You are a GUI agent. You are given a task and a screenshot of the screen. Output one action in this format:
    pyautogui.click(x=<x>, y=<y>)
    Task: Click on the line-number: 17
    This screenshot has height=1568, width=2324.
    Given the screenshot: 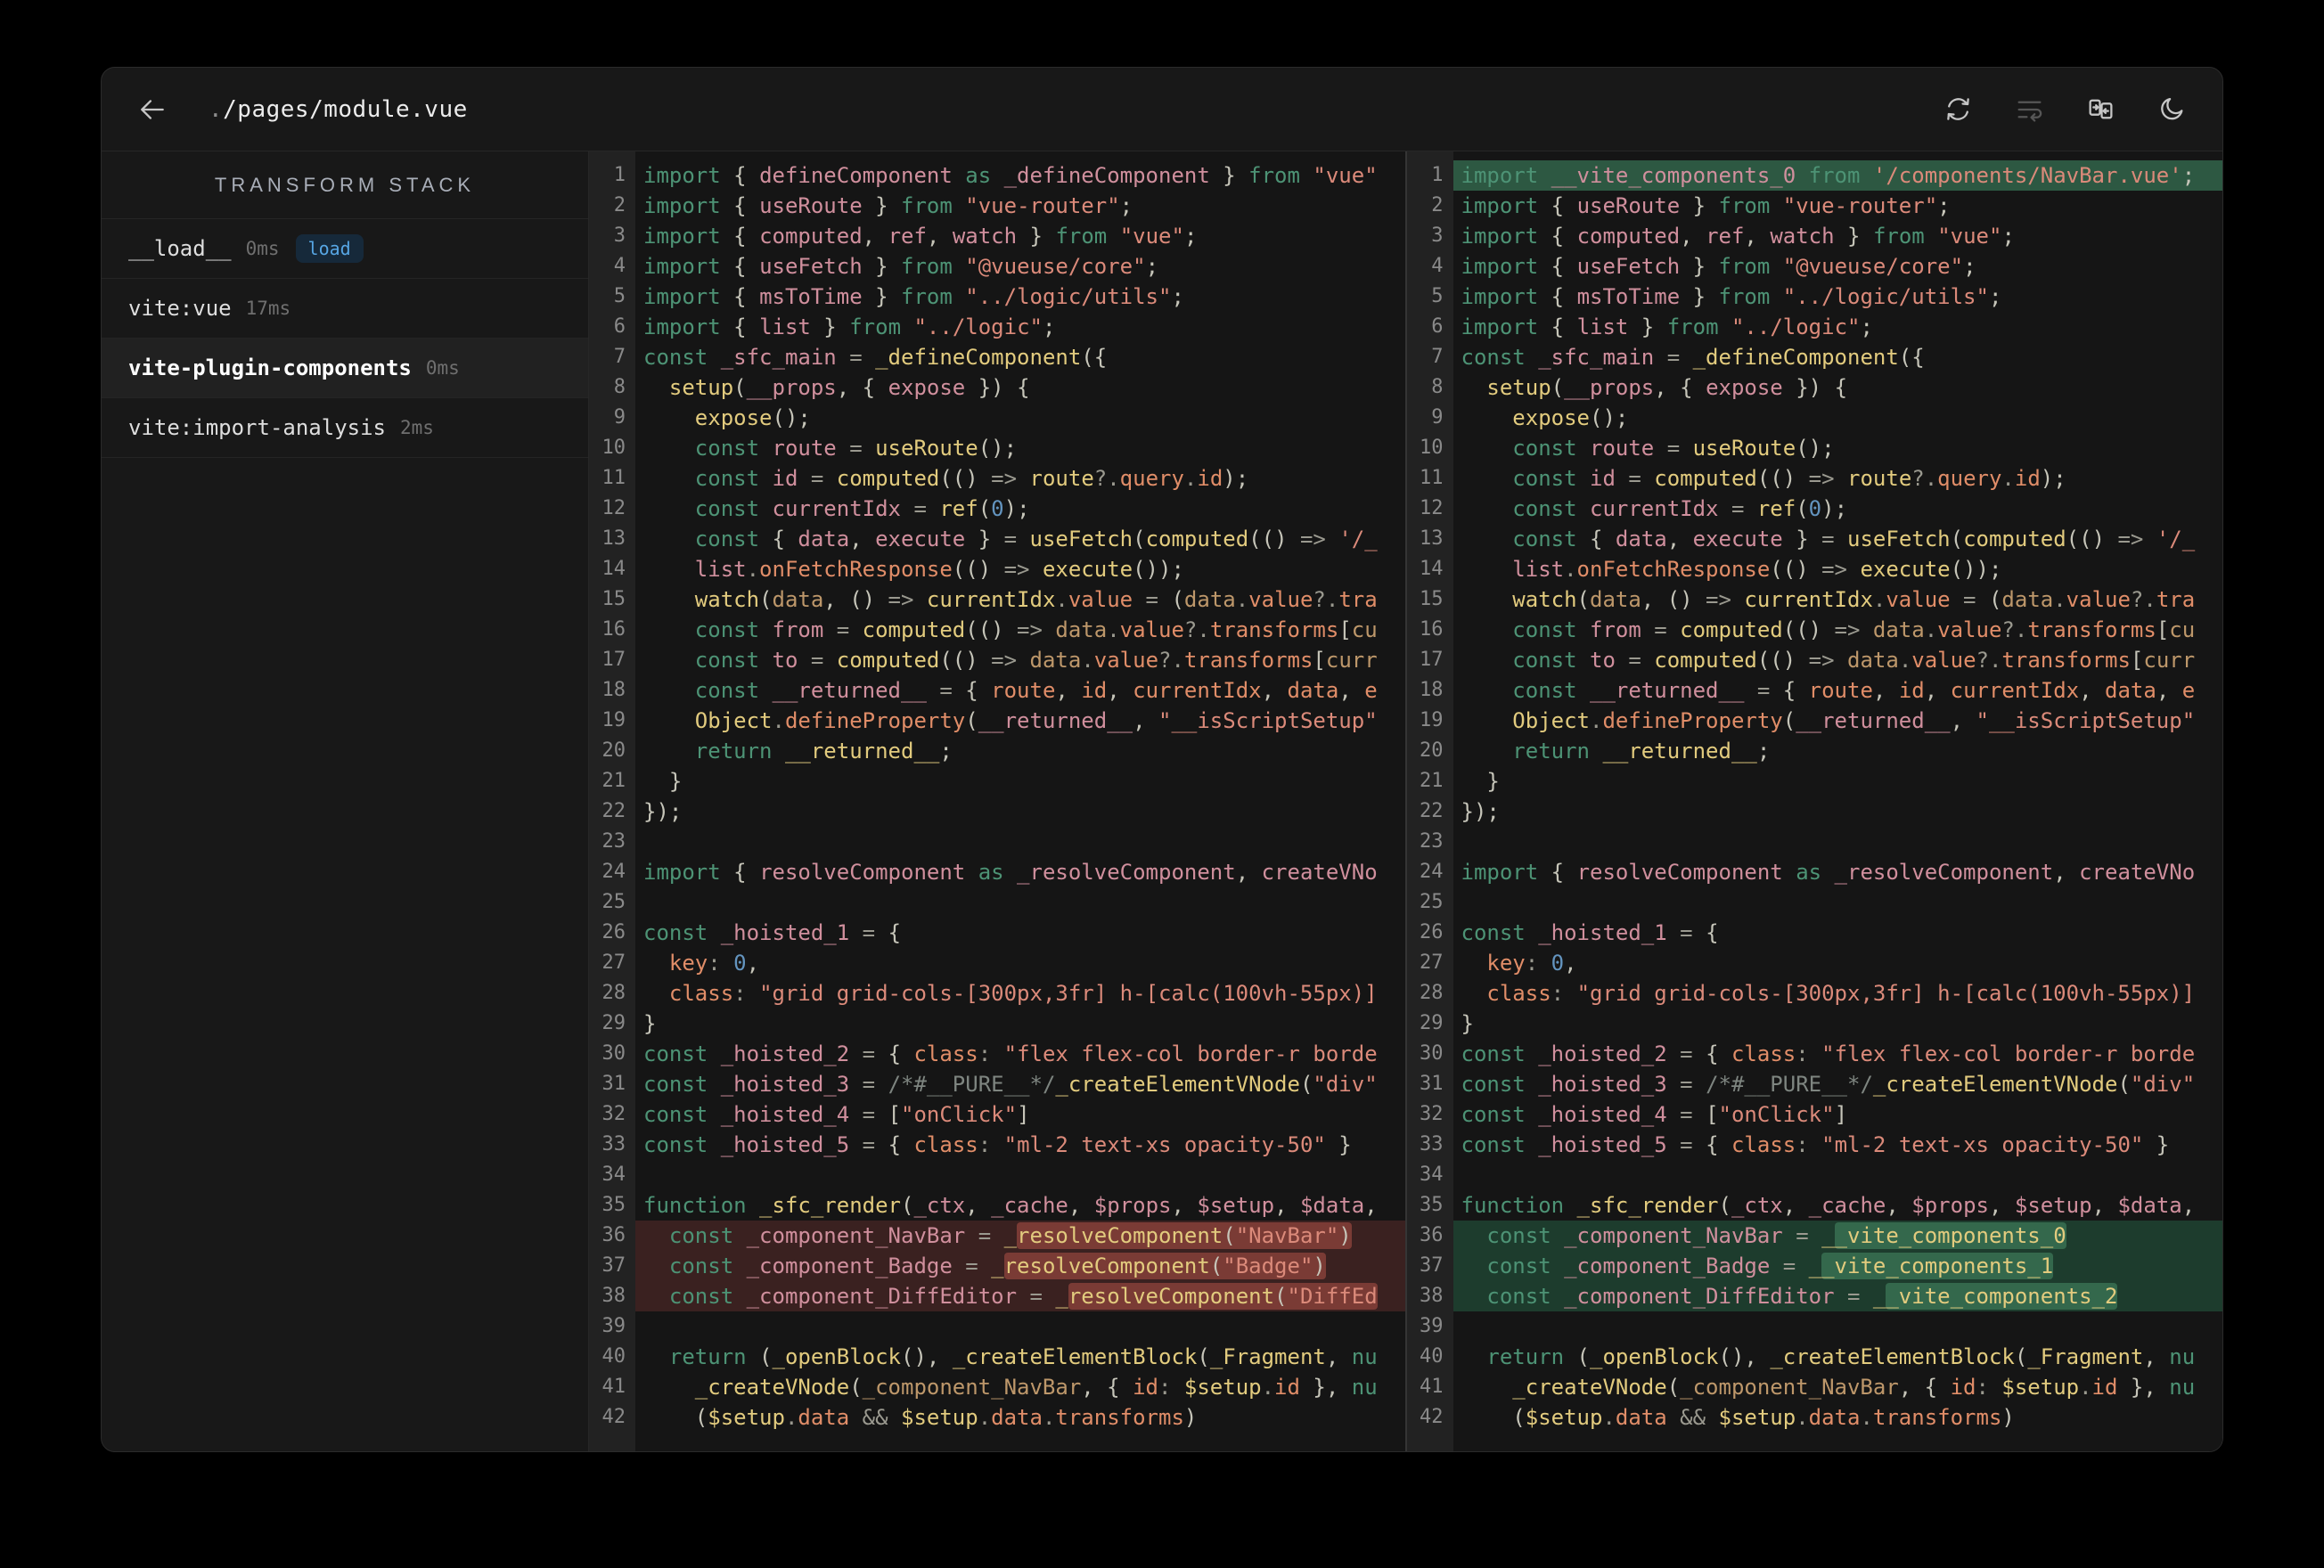 What is the action you would take?
    pyautogui.click(x=613, y=660)
    